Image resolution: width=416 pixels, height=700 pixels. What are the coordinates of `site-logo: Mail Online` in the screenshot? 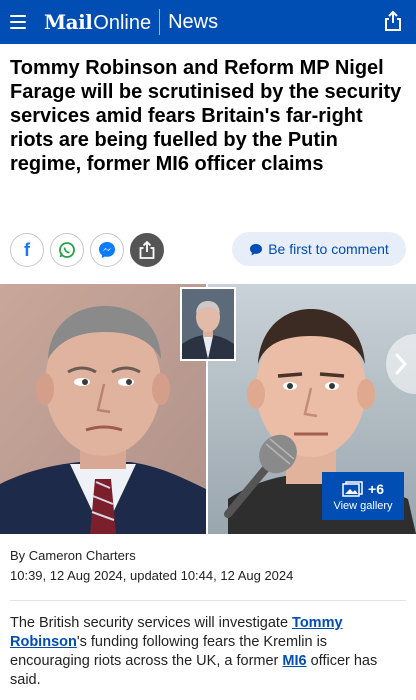 It's located at (97, 22).